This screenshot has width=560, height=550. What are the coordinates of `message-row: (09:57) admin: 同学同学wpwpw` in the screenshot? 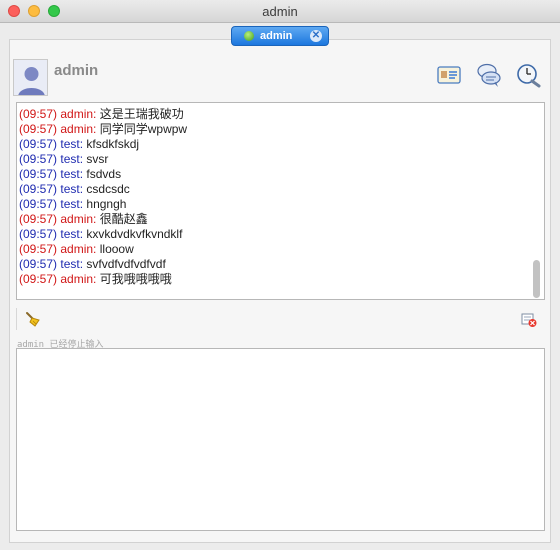 It's located at (103, 129).